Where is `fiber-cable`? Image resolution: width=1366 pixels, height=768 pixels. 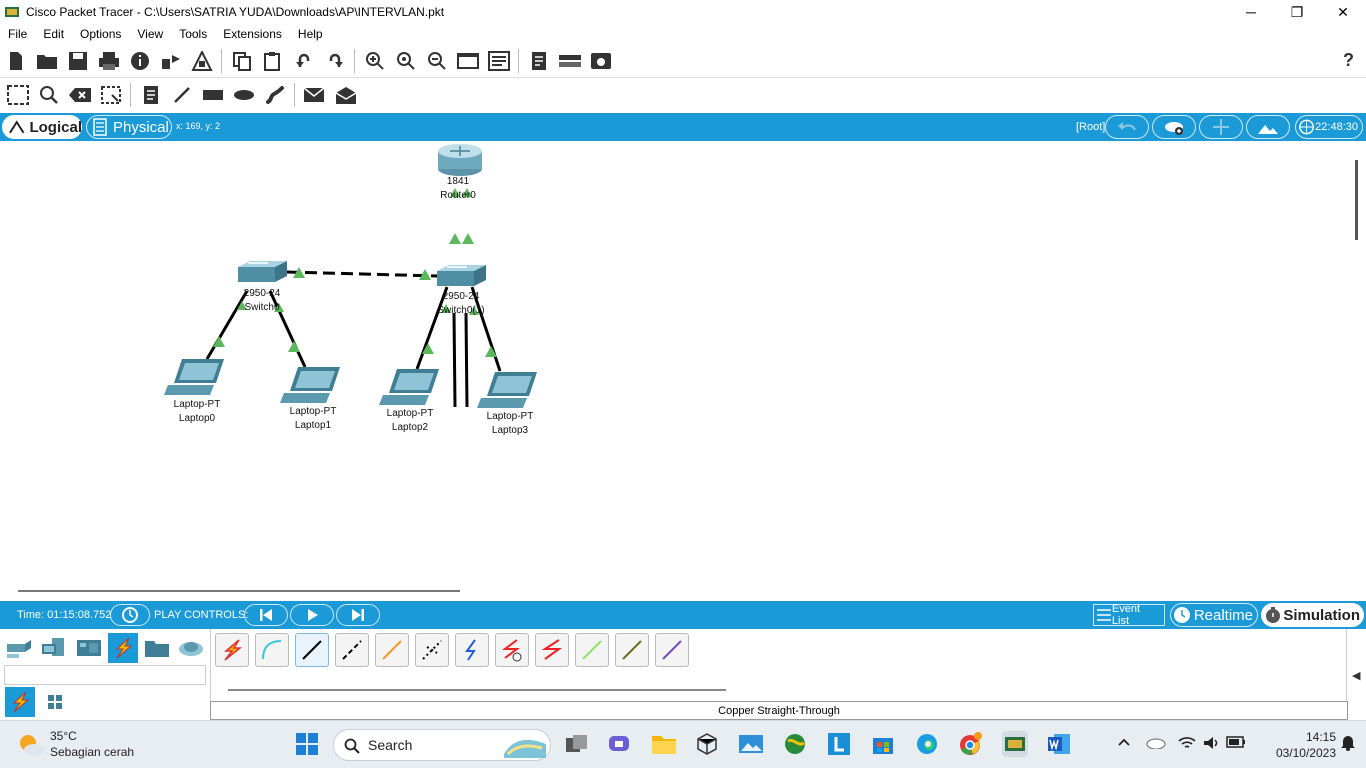 fiber-cable is located at coordinates (392, 650).